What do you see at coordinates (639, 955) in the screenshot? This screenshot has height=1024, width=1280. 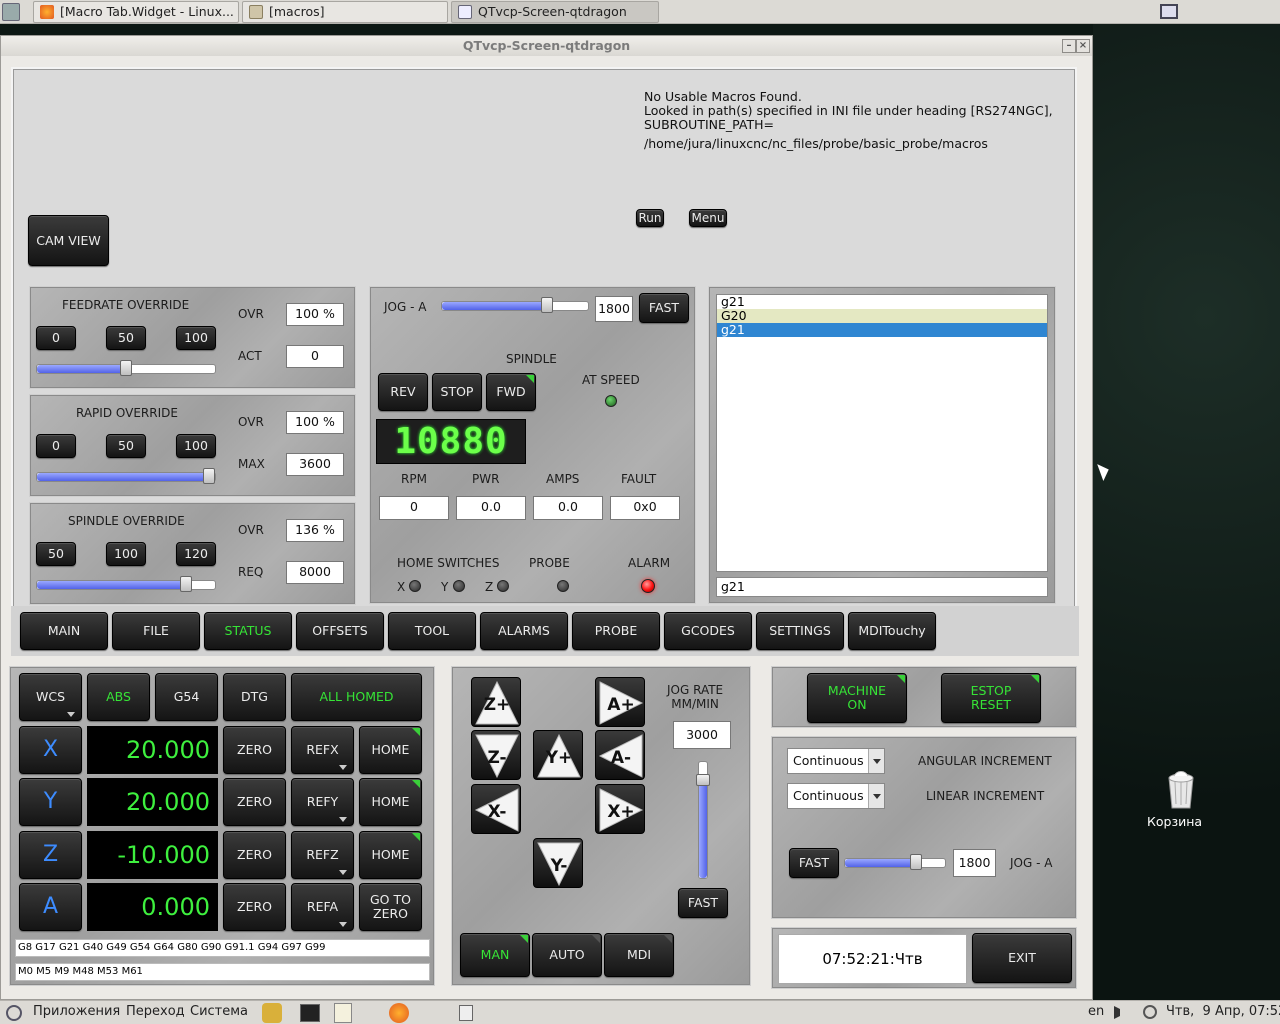 I see `mode-mdi-button: MDI` at bounding box center [639, 955].